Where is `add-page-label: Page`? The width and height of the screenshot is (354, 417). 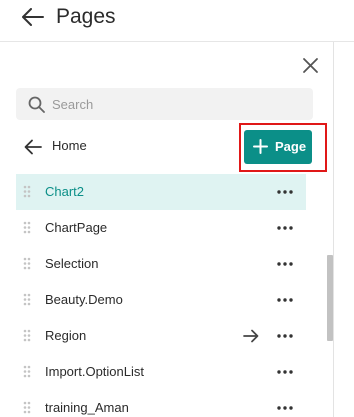 add-page-label: Page is located at coordinates (291, 146).